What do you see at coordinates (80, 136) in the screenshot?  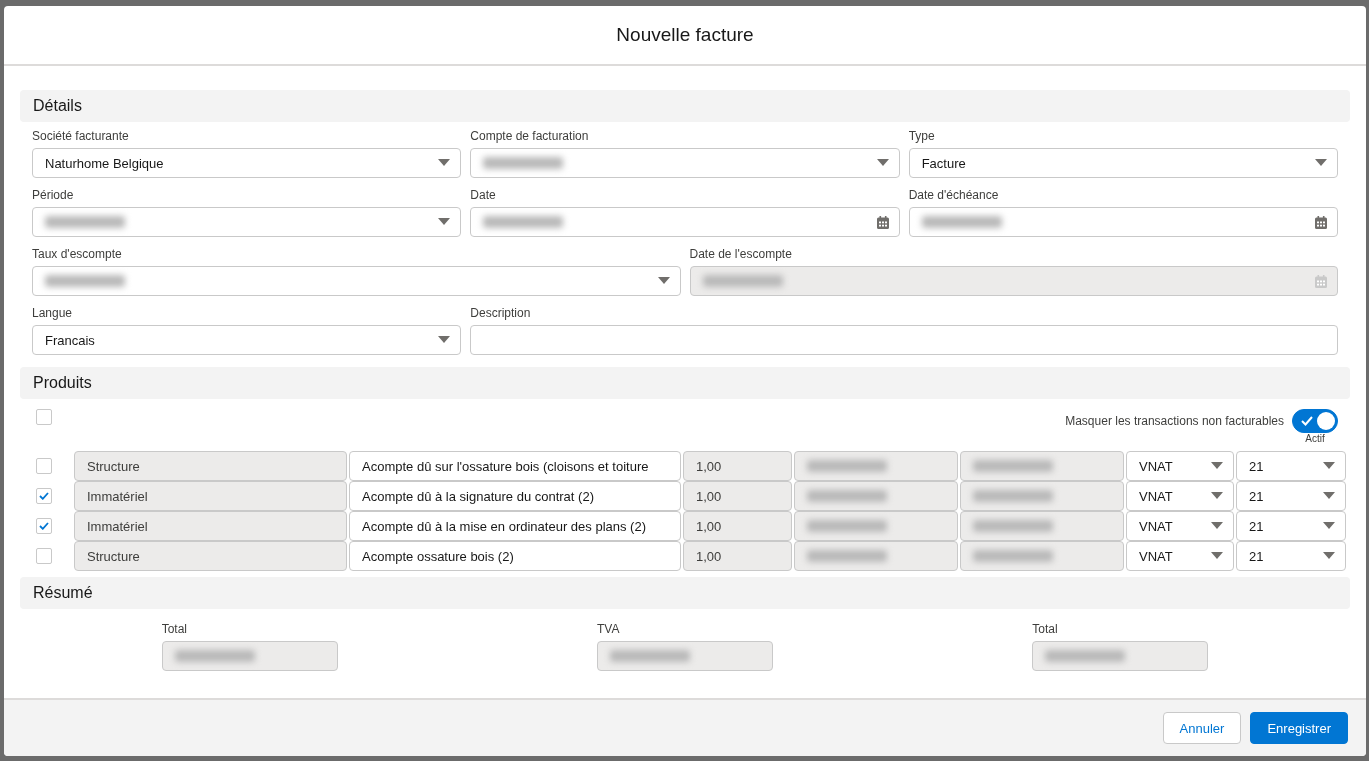 I see `field-label: Société facturante` at bounding box center [80, 136].